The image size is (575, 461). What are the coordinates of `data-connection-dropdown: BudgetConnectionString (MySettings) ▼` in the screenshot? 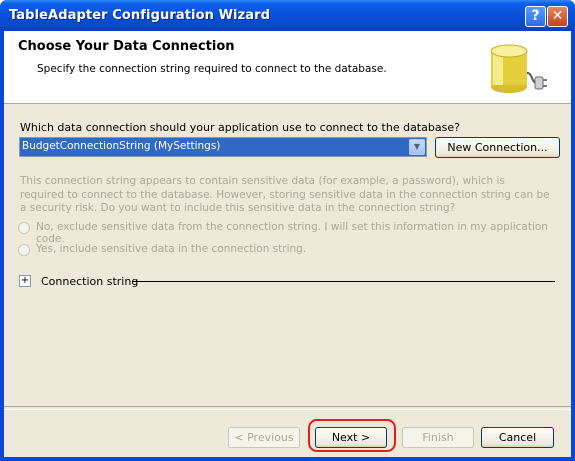 It's located at (223, 147).